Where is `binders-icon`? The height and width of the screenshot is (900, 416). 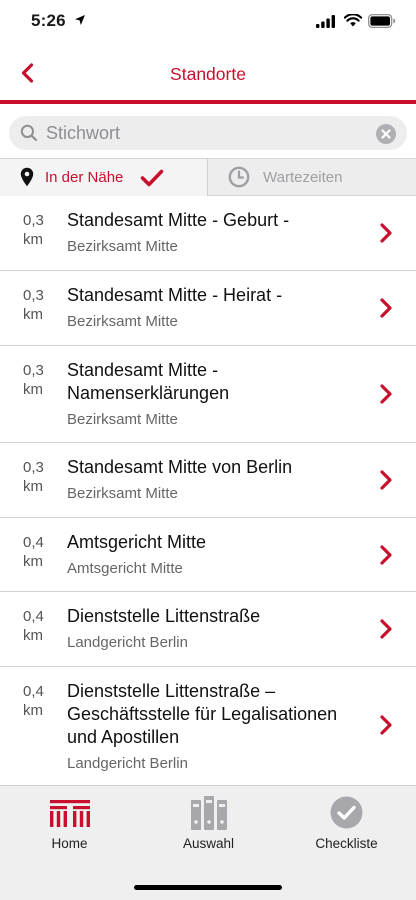 binders-icon is located at coordinates (209, 813).